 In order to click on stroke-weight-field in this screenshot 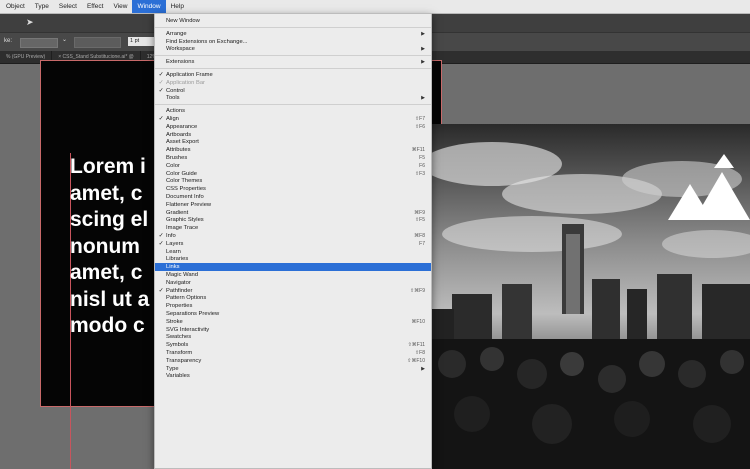, I will do `click(39, 43)`.